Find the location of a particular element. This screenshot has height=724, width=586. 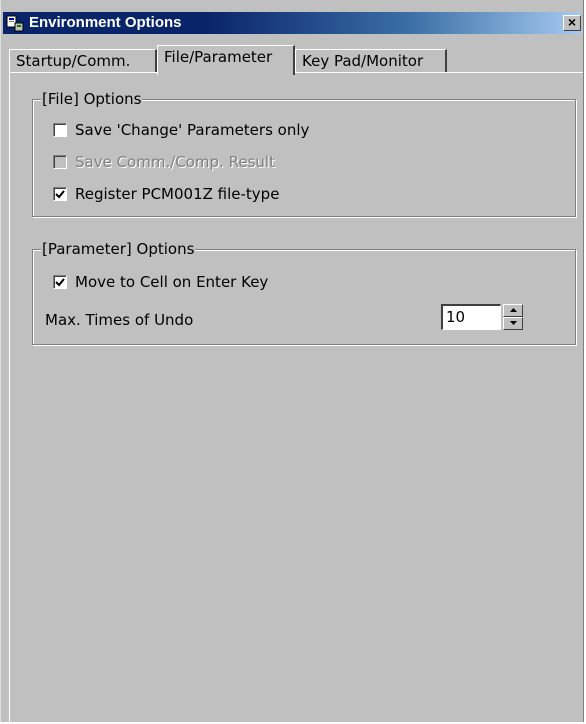

tab-file-parameter: File/Parameter is located at coordinates (226, 60).